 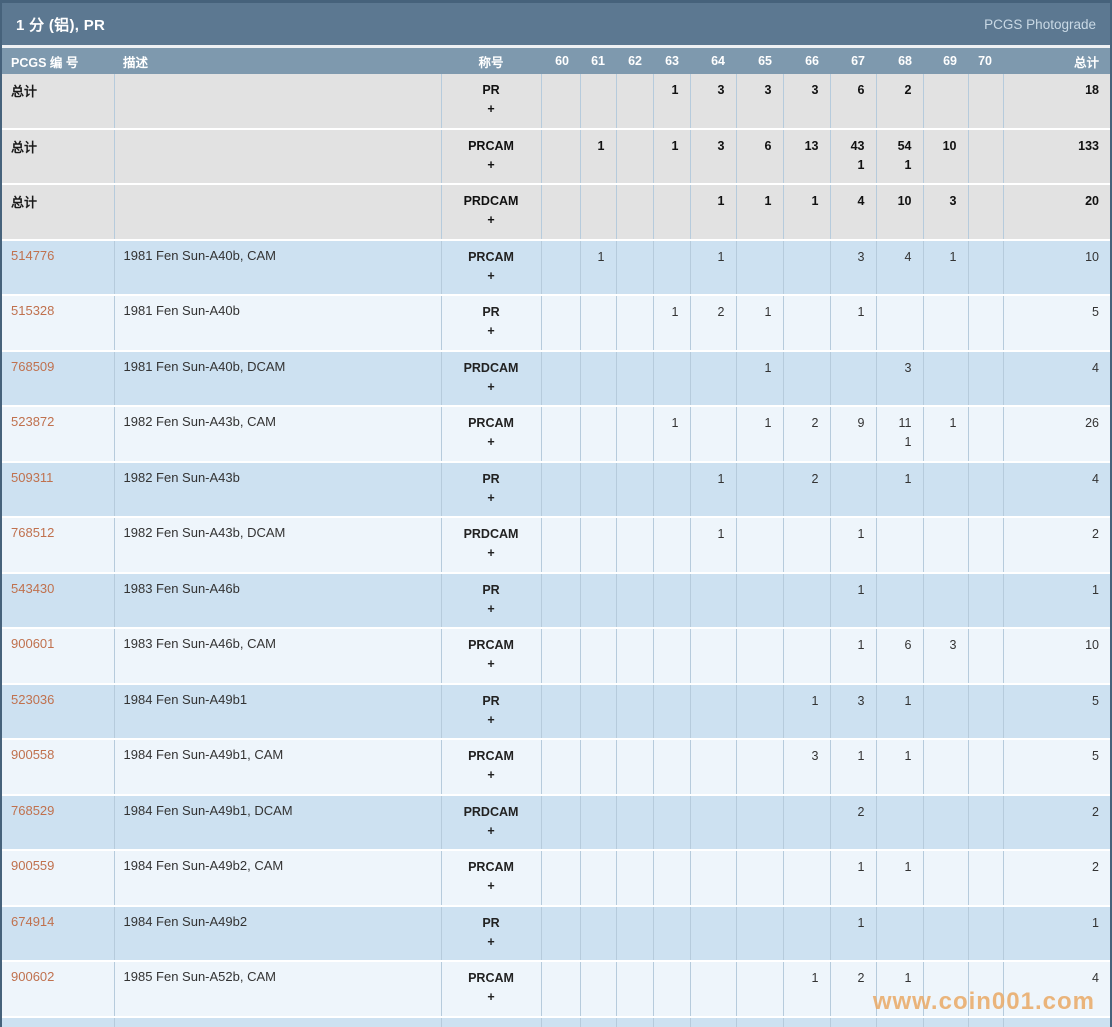 What do you see at coordinates (491, 61) in the screenshot?
I see `column-header-designation: 称号` at bounding box center [491, 61].